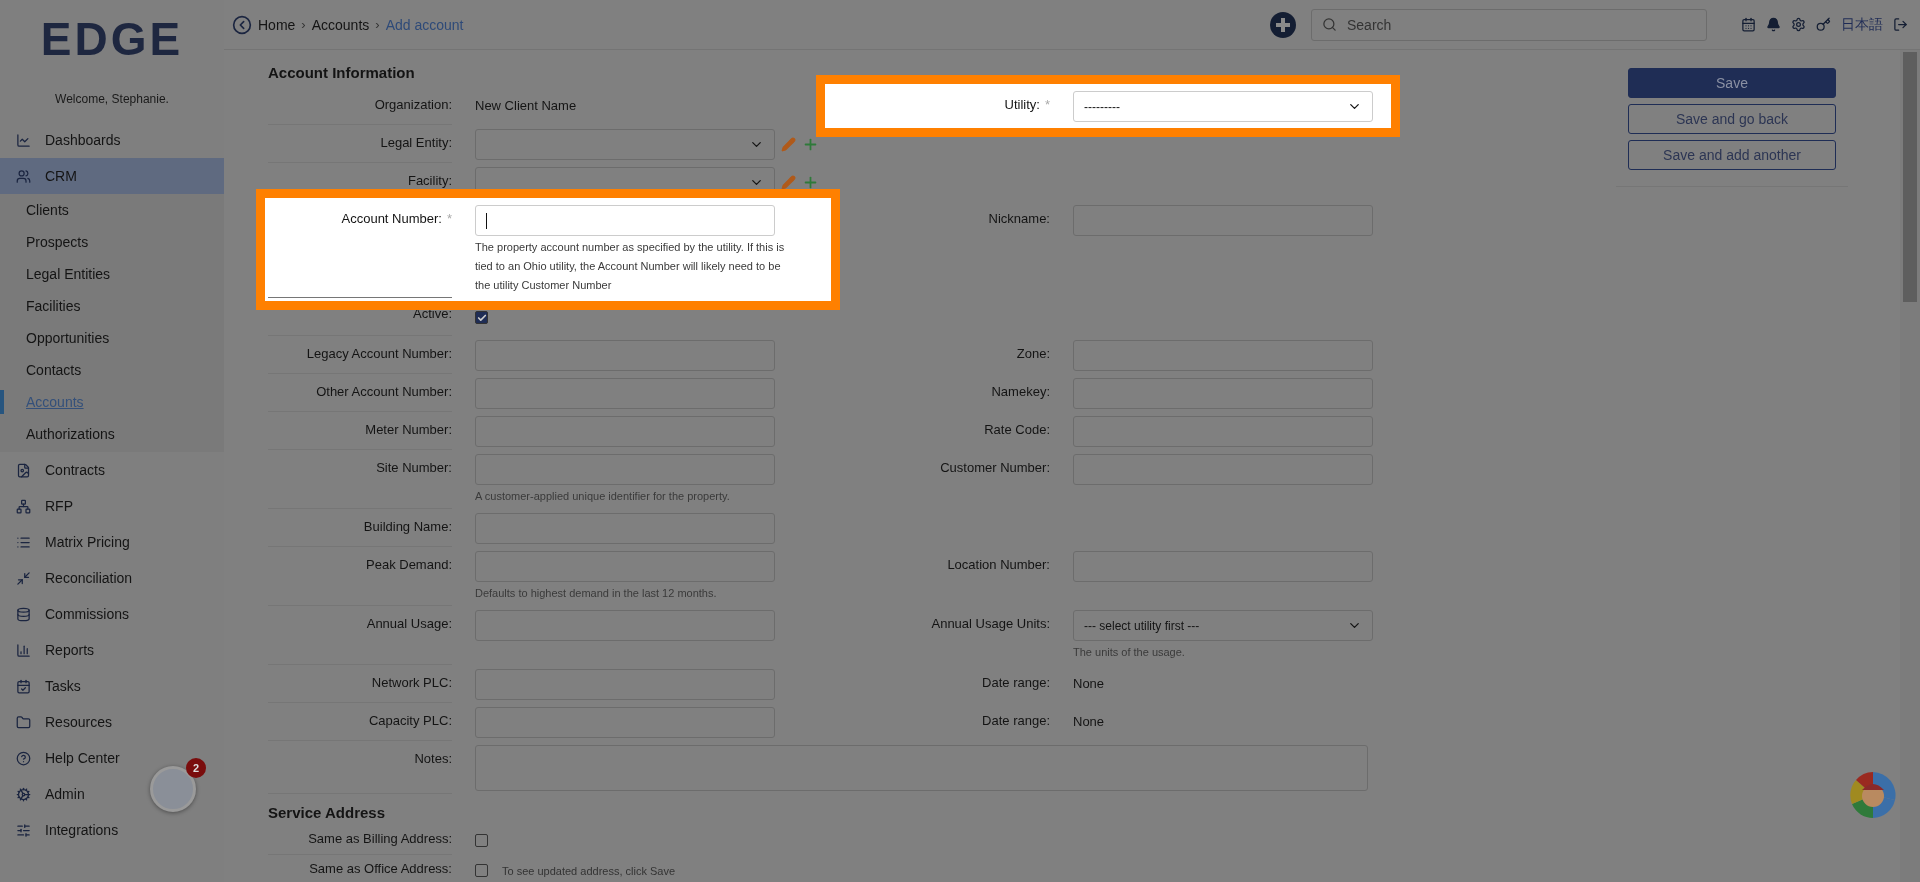 The image size is (1920, 882). Describe the element at coordinates (342, 72) in the screenshot. I see `section-title: Account Information` at that location.